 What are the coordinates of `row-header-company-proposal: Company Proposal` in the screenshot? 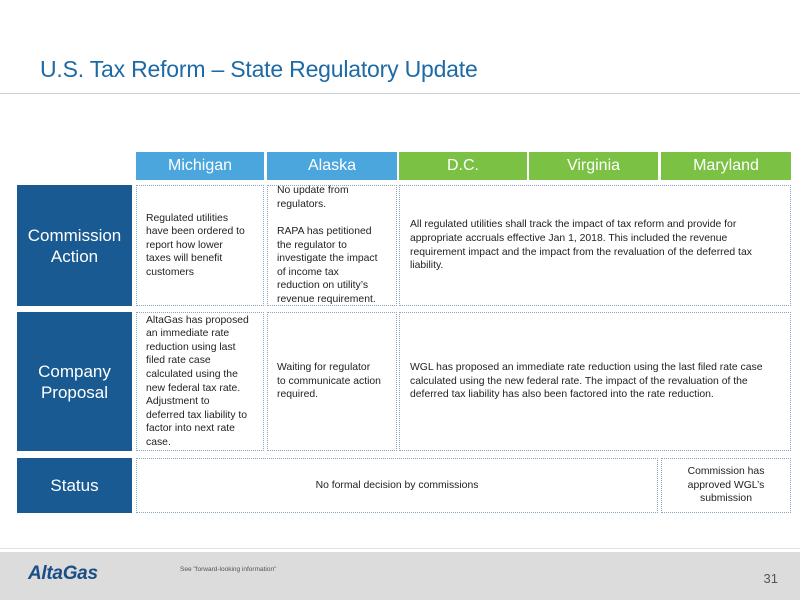 It's located at (74, 381).